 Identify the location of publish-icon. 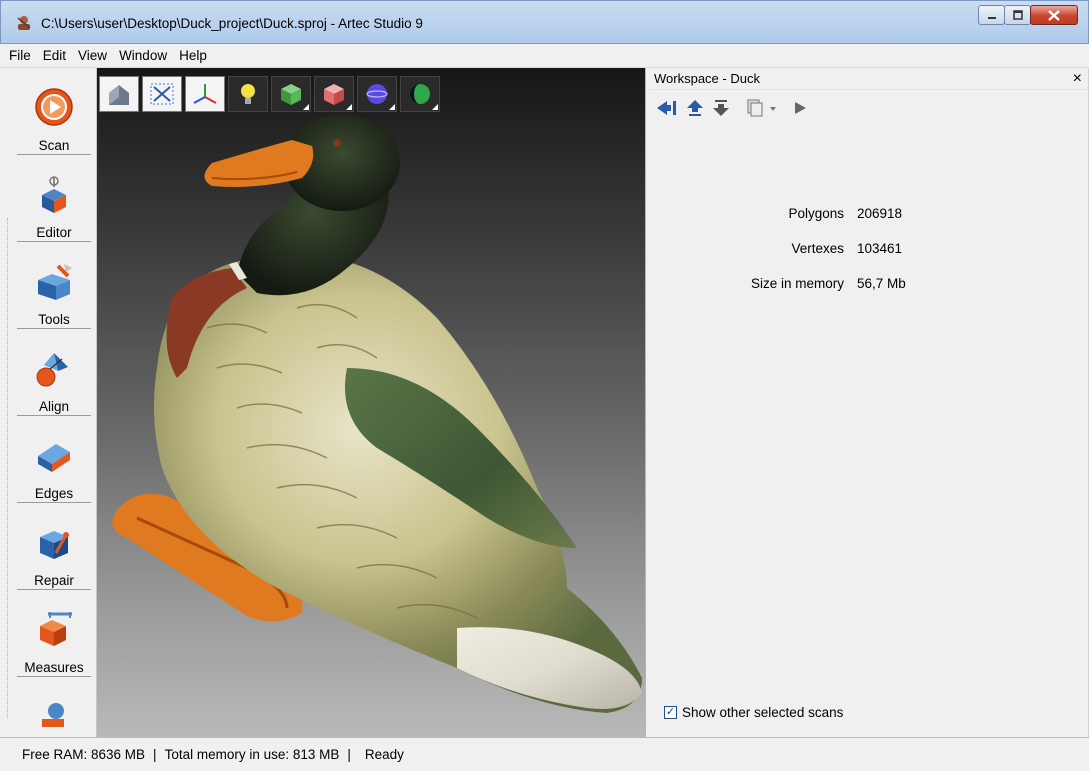
(53, 715).